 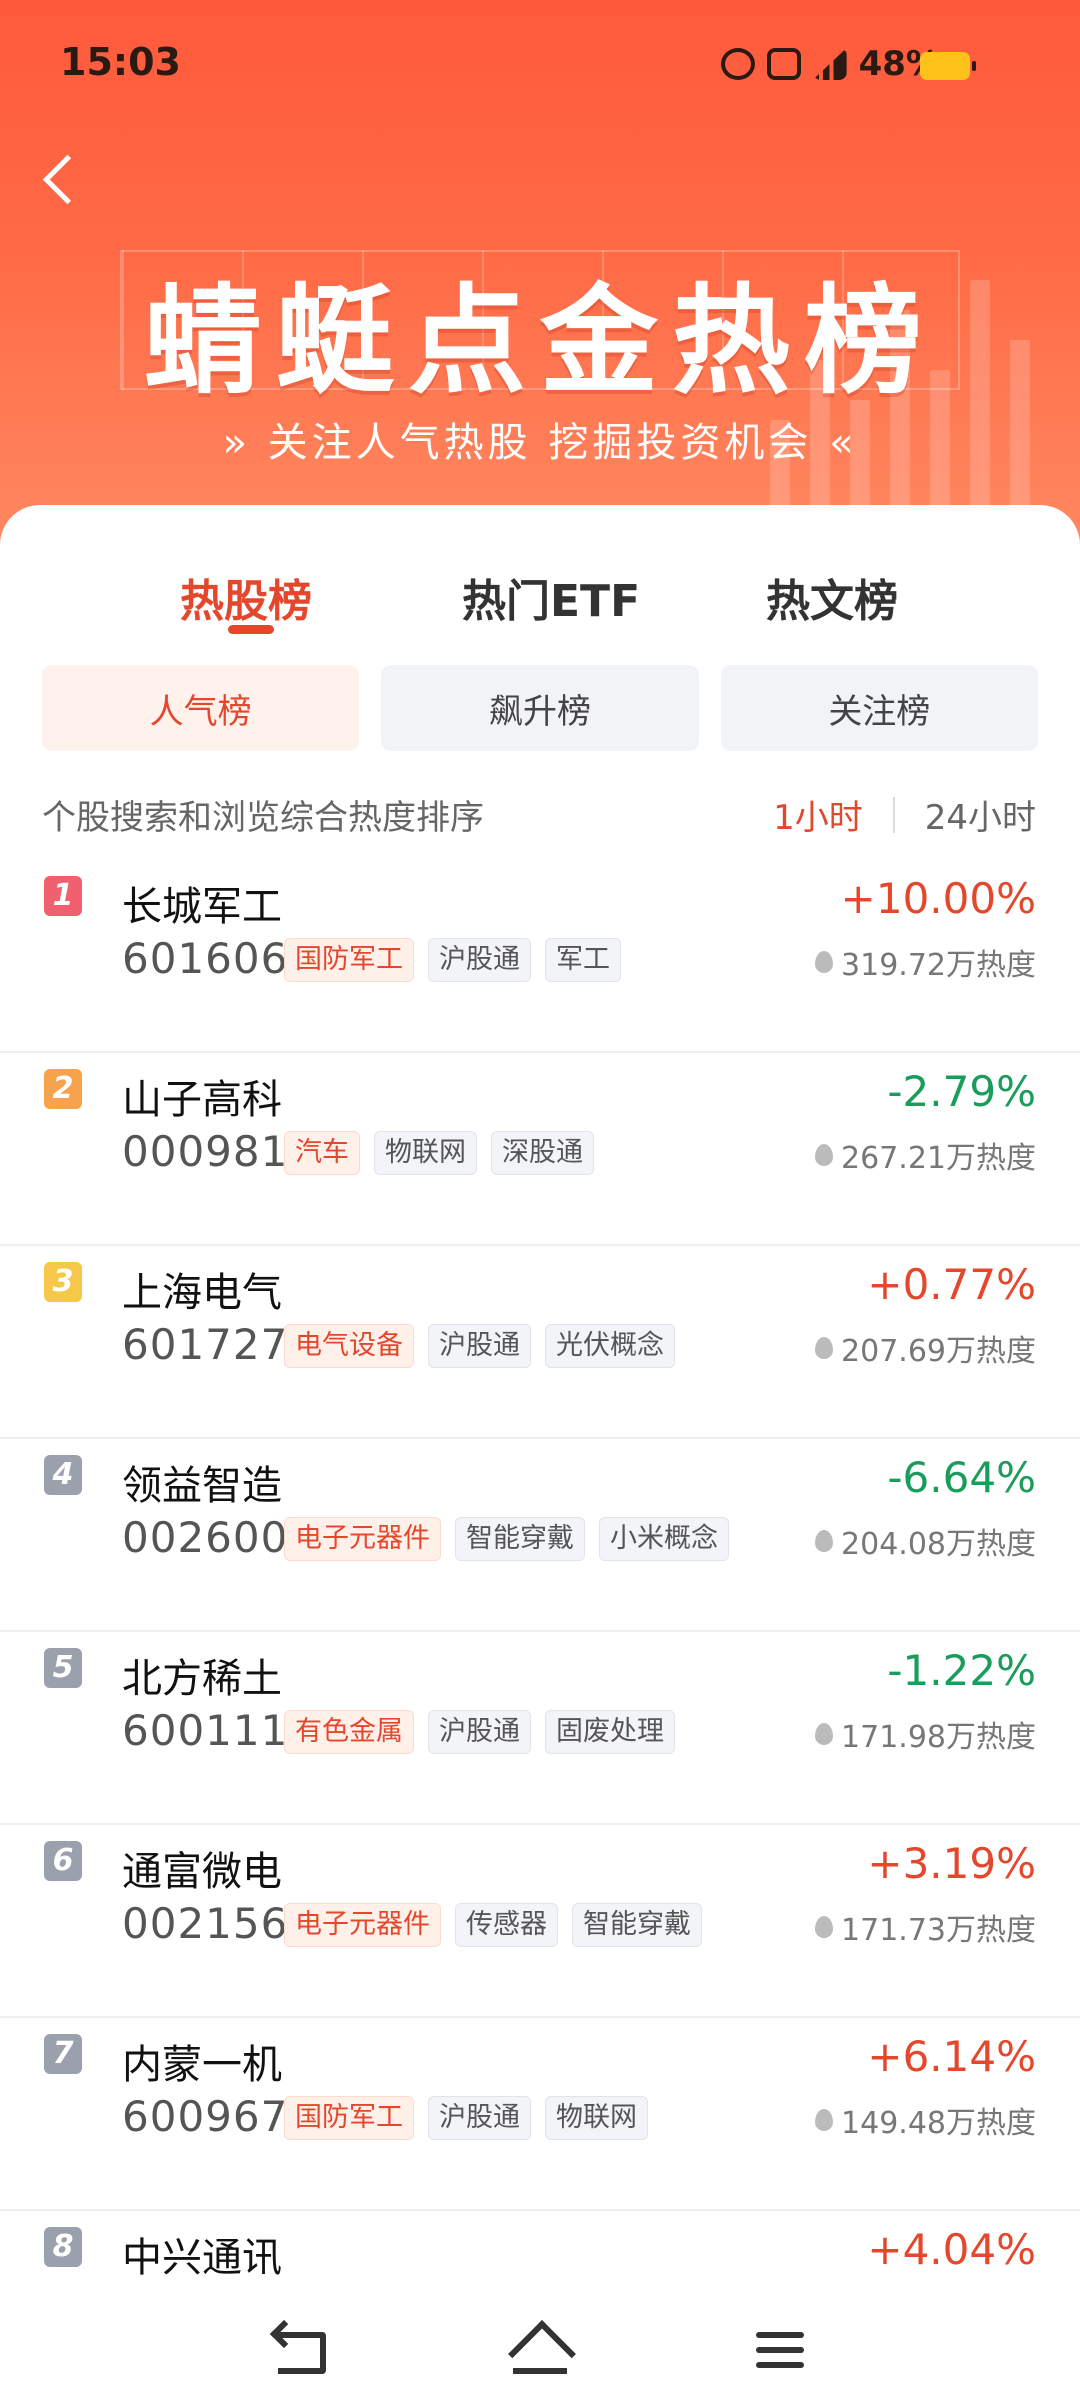 What do you see at coordinates (879, 708) in the screenshot?
I see `subtab-followed: 关注榜` at bounding box center [879, 708].